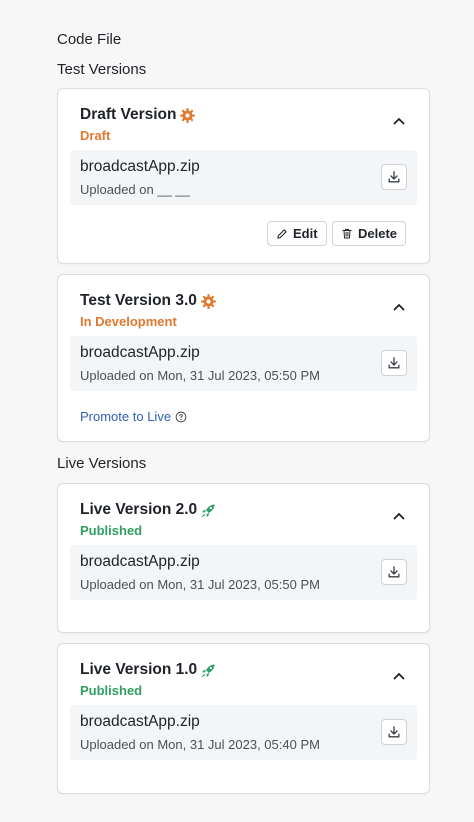 Image resolution: width=474 pixels, height=822 pixels. I want to click on test-versions-heading: Test Versions, so click(102, 69).